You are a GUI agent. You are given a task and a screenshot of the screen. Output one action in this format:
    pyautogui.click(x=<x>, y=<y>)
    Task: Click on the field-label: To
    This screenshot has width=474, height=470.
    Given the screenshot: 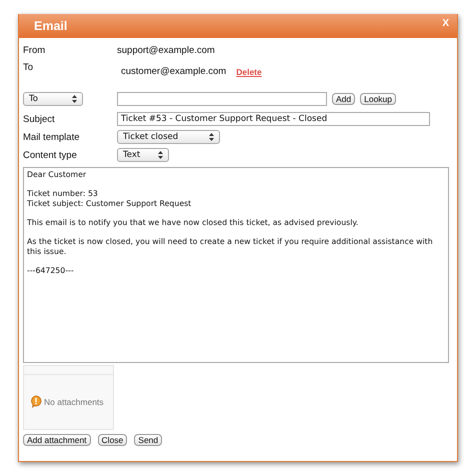 What is the action you would take?
    pyautogui.click(x=28, y=67)
    